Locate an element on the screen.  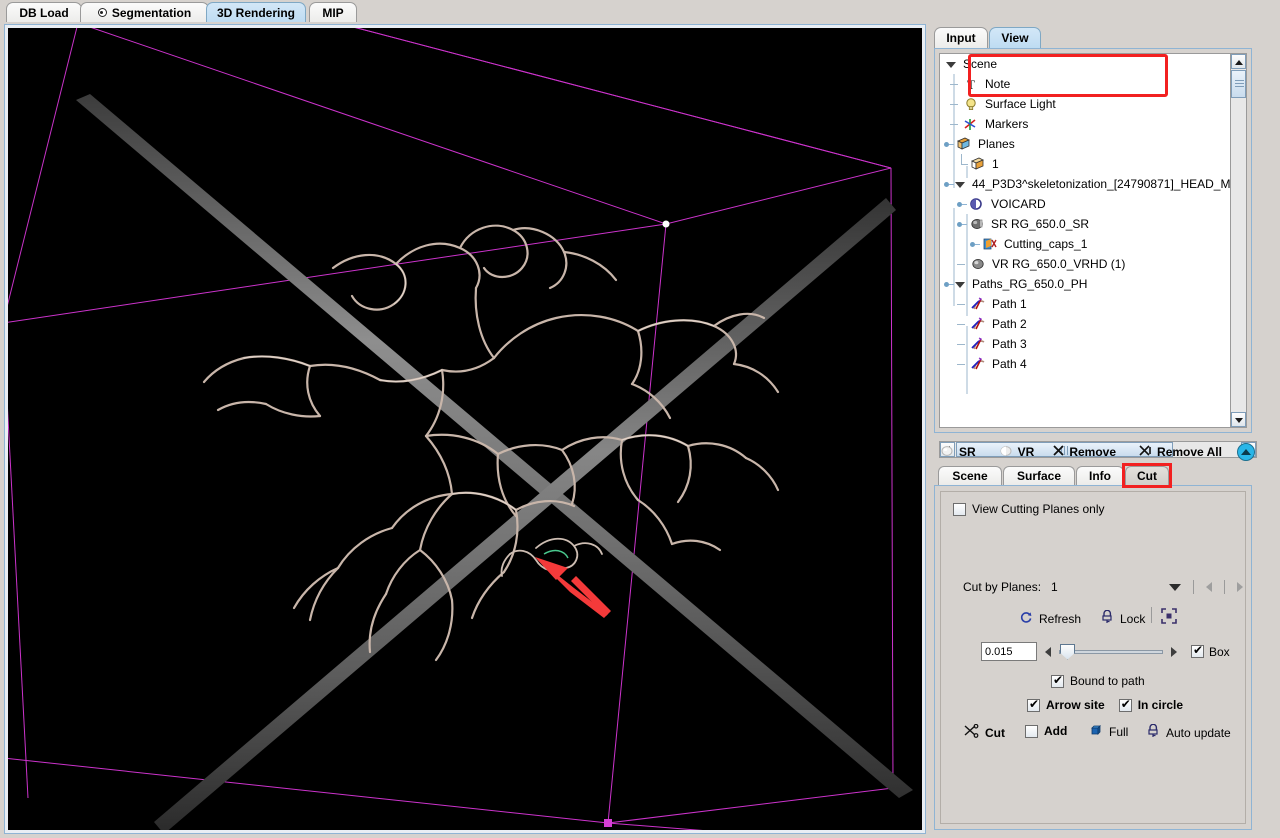
next-plane-button is located at coordinates (1240, 587).